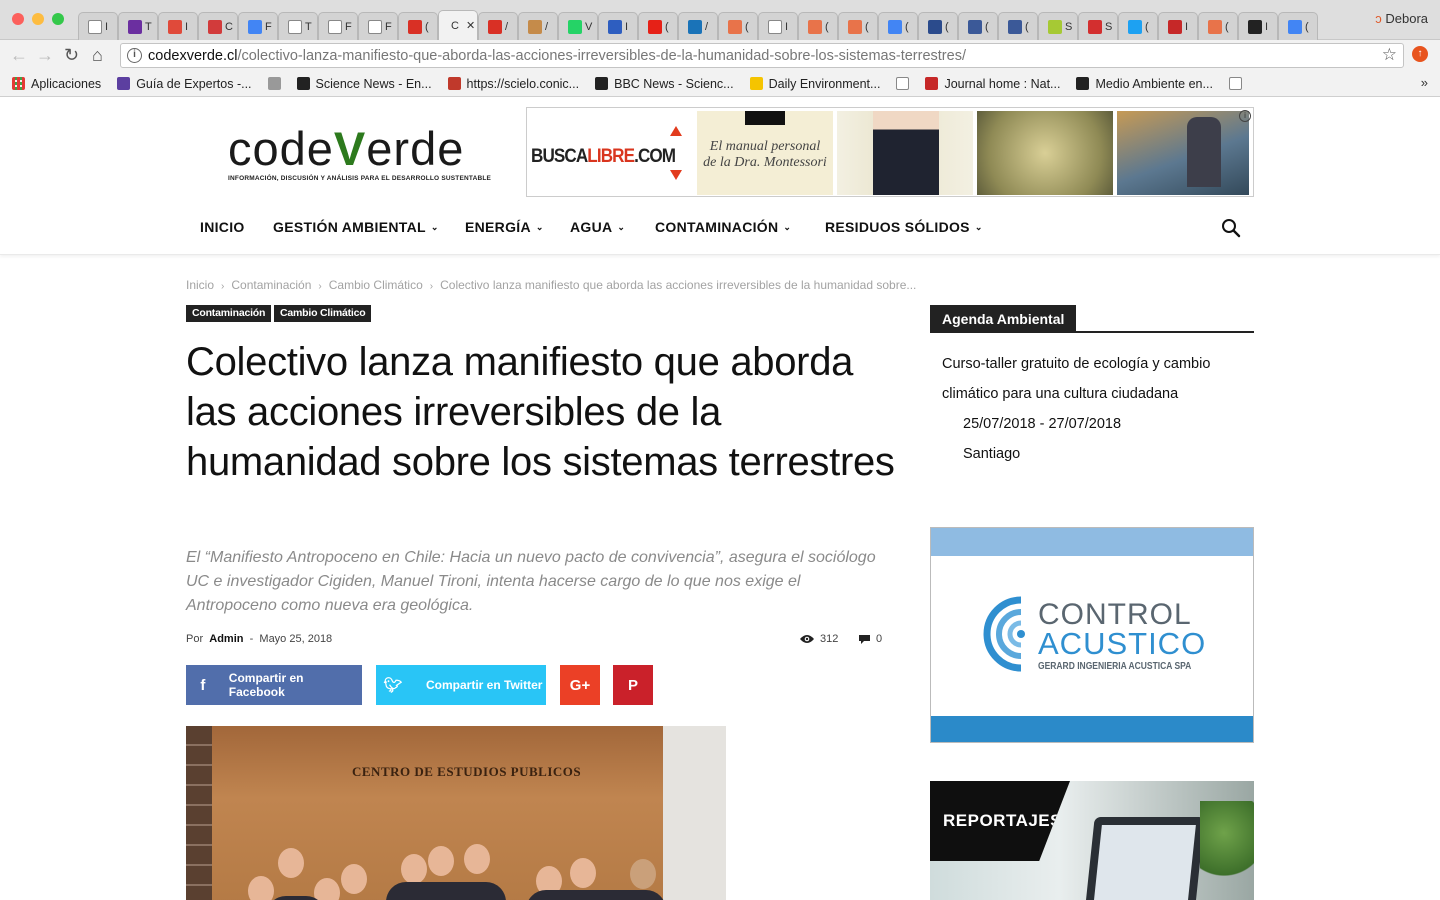 This screenshot has height=900, width=1440. I want to click on browser-tab: C, so click(218, 26).